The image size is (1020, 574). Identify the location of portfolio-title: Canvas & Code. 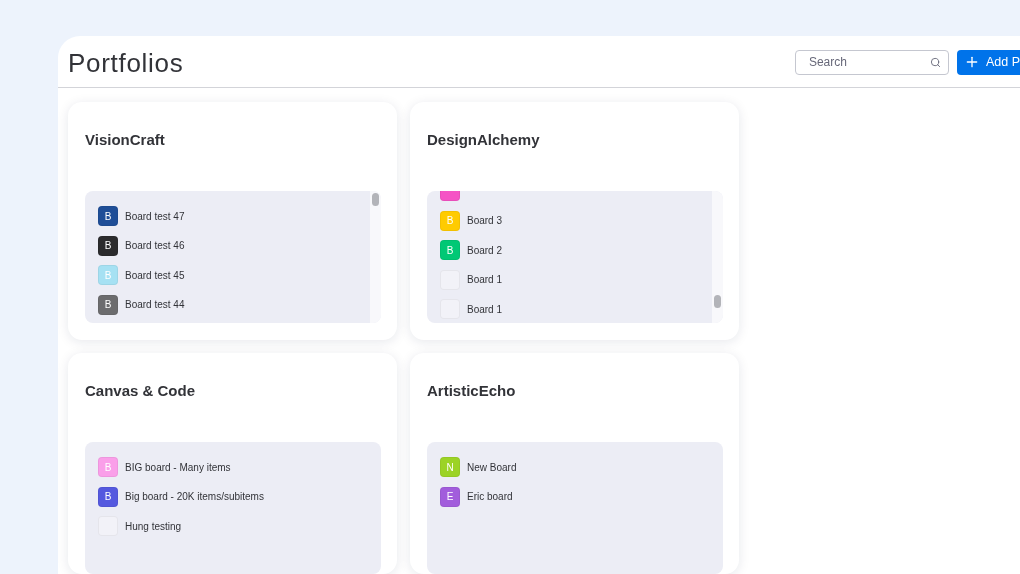
(140, 391).